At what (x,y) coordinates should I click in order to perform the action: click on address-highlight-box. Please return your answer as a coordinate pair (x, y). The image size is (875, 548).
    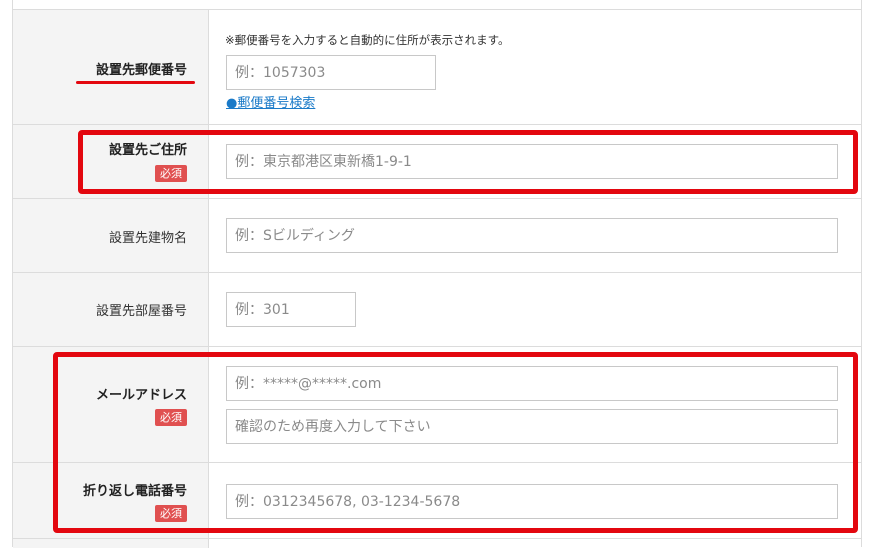
    Looking at the image, I should click on (468, 162).